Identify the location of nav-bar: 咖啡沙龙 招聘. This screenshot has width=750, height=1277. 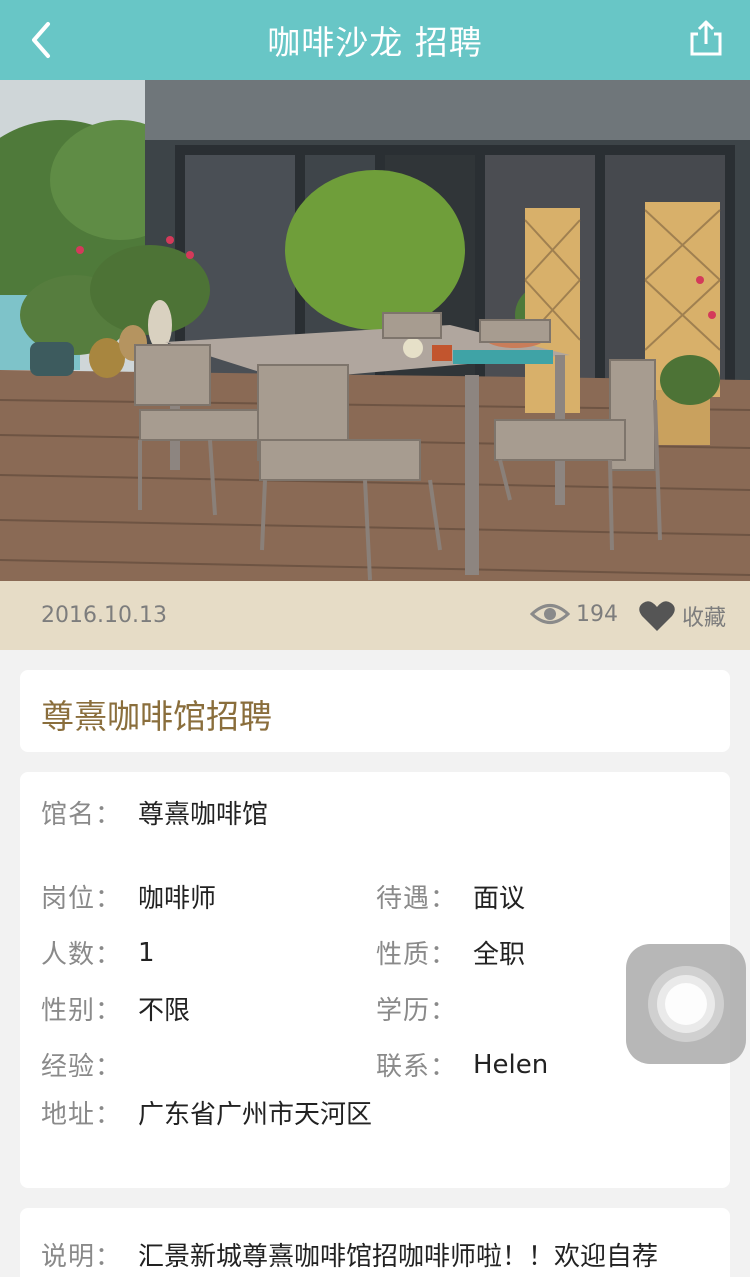
(375, 40).